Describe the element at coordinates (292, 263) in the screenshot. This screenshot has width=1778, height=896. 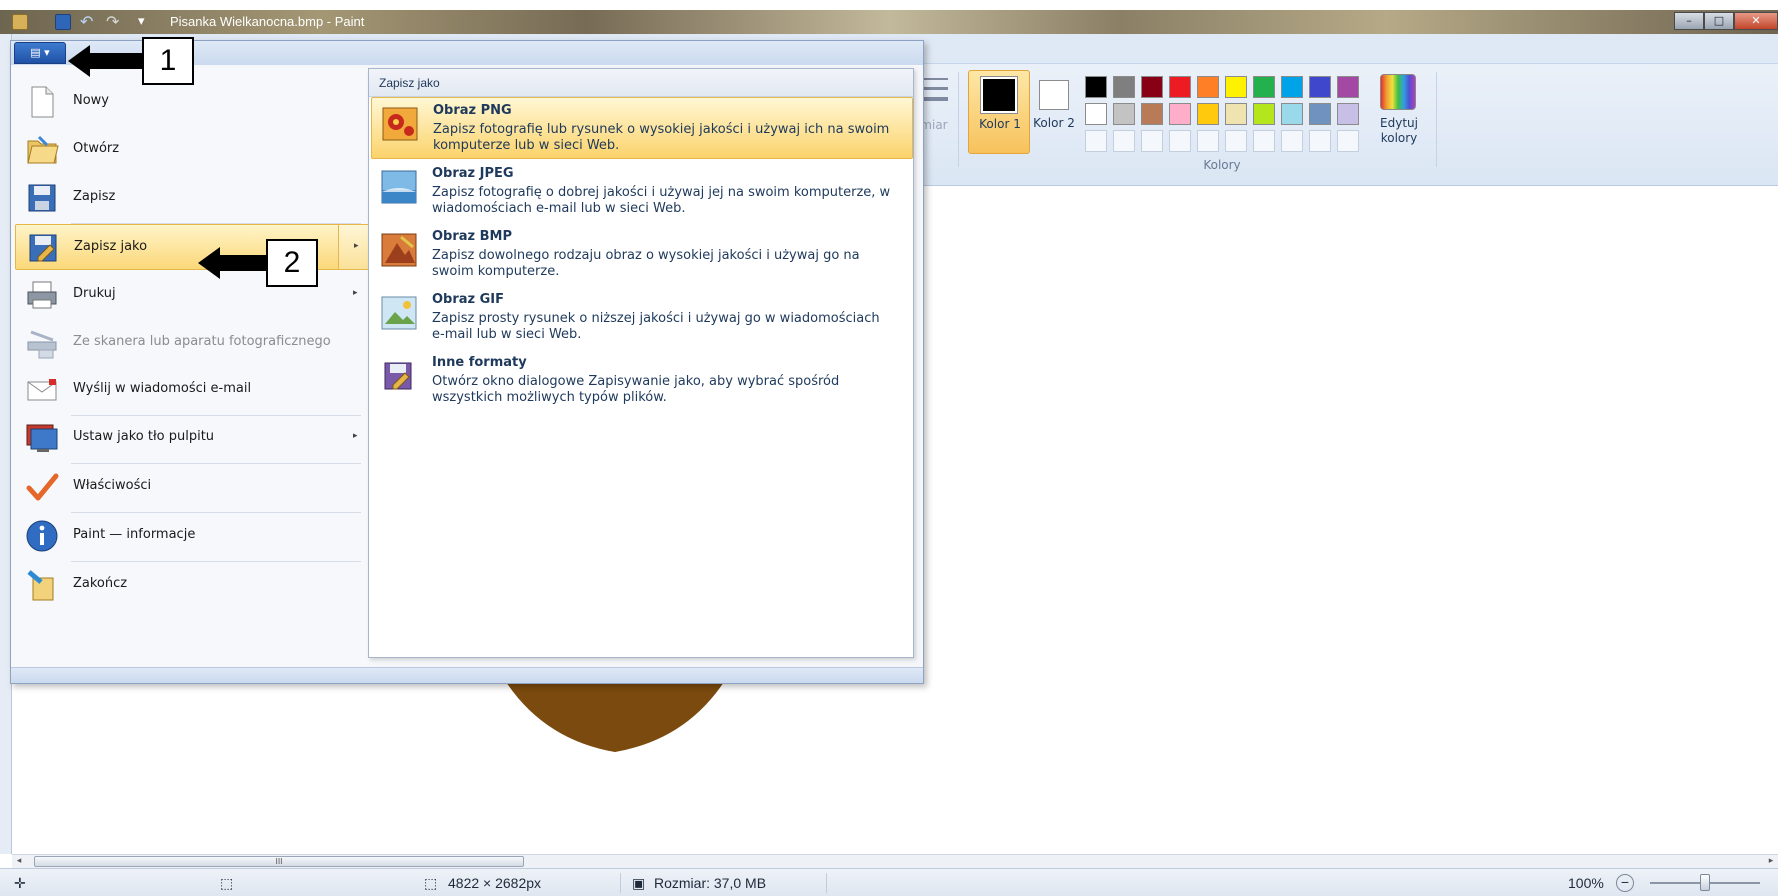
I see `callout-2-box: 2` at that location.